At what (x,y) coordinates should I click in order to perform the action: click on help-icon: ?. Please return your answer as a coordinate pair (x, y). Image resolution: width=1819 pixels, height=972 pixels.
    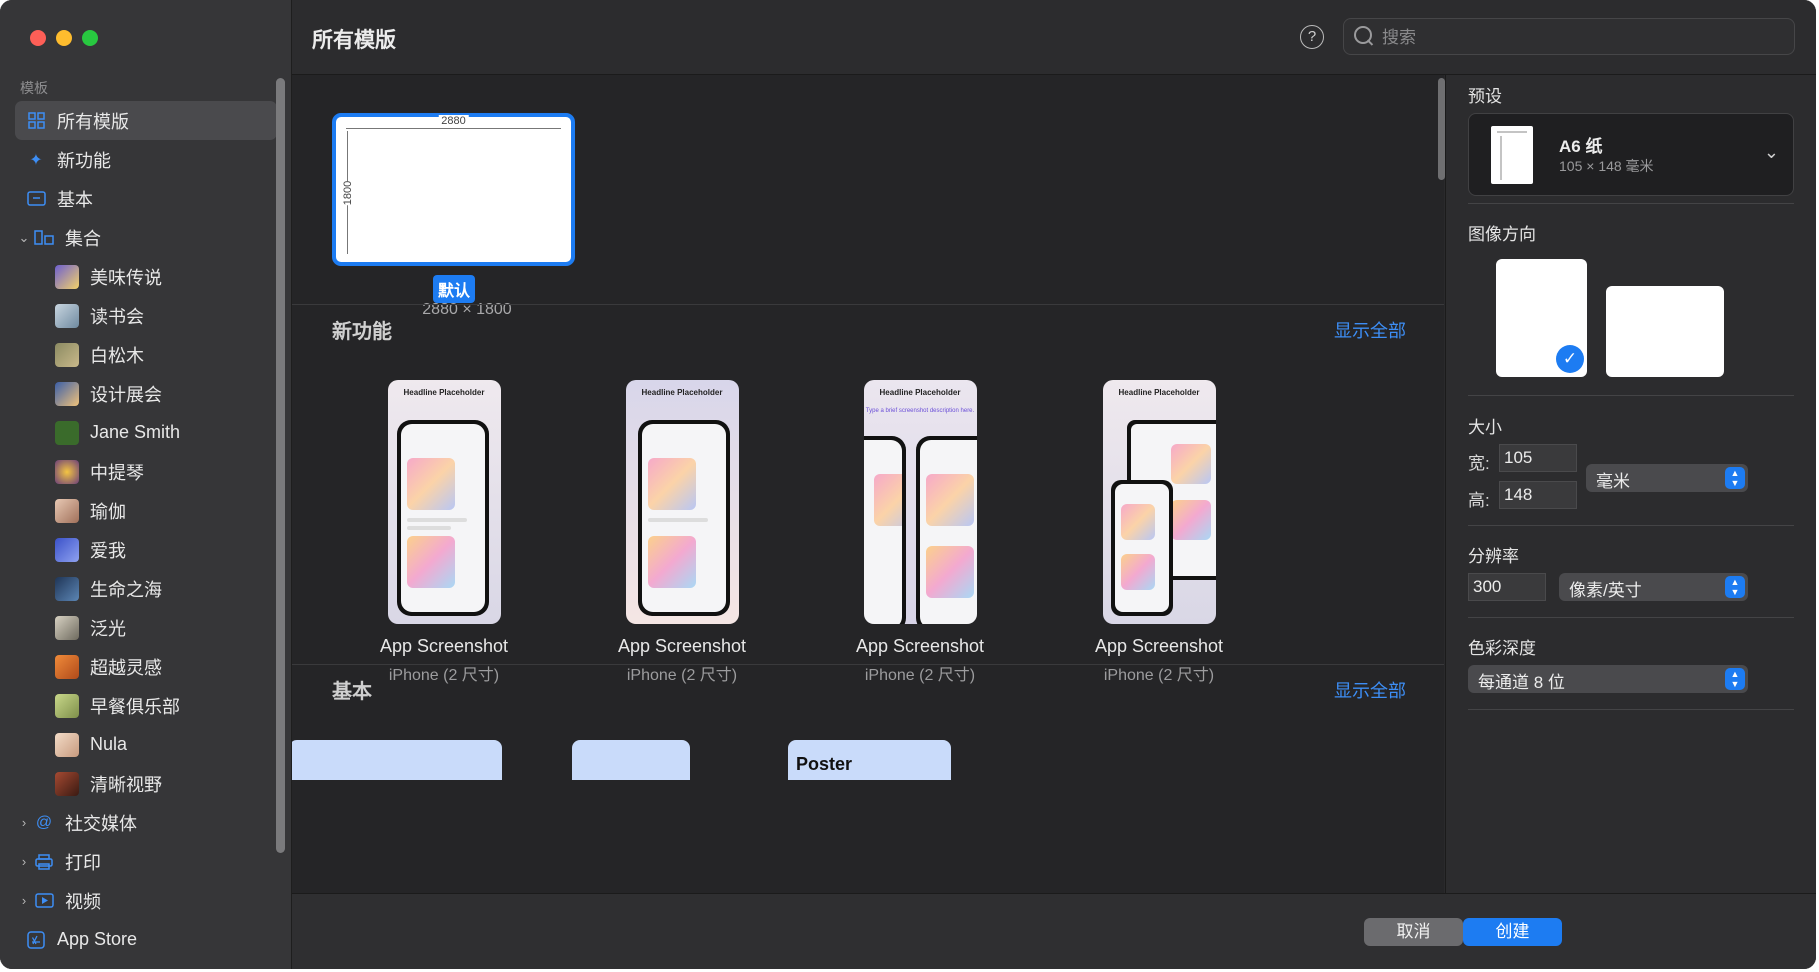
    Looking at the image, I should click on (1312, 37).